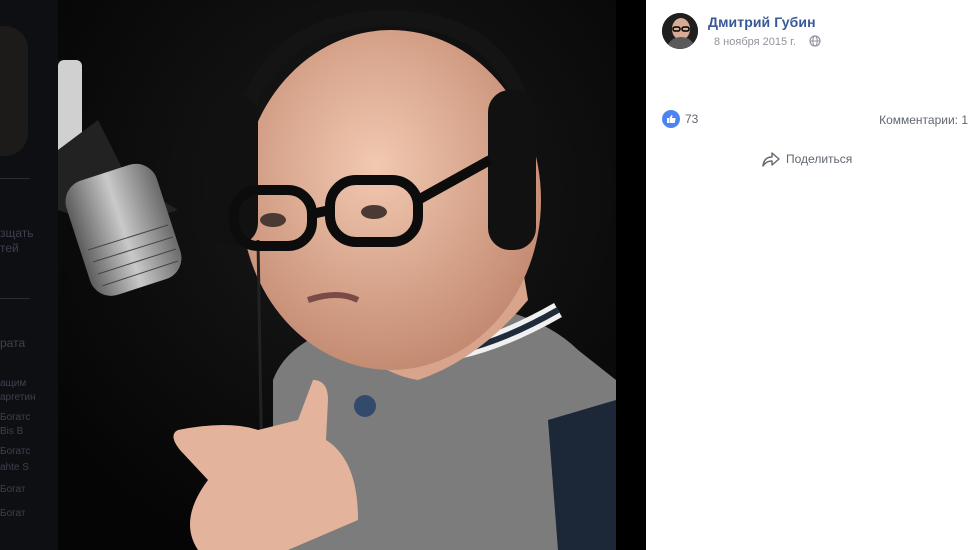  I want to click on background-text: зщать, so click(17, 233).